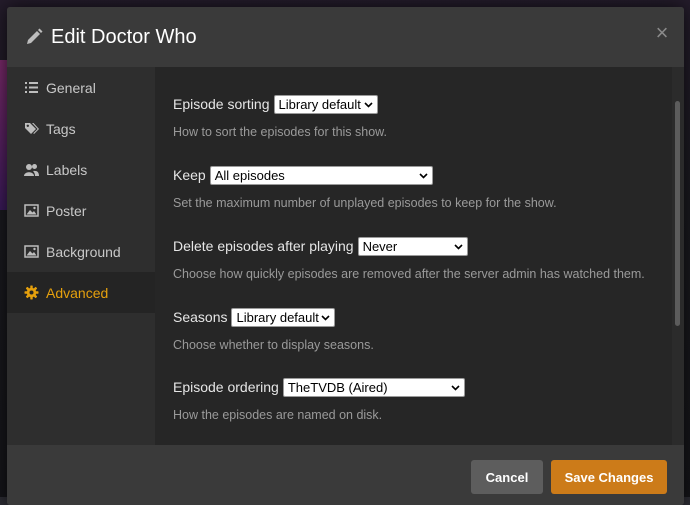 The width and height of the screenshot is (690, 505). What do you see at coordinates (226, 387) in the screenshot?
I see `setting-label: Episode ordering` at bounding box center [226, 387].